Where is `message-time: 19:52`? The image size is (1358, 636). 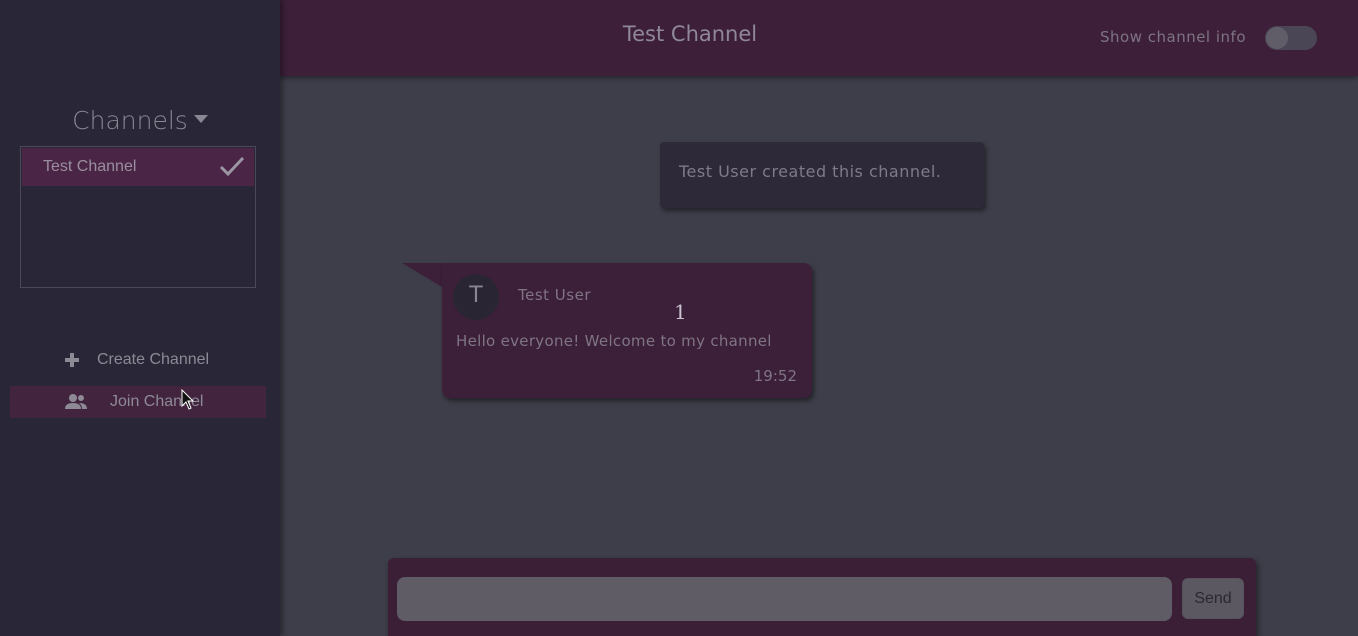 message-time: 19:52 is located at coordinates (775, 376).